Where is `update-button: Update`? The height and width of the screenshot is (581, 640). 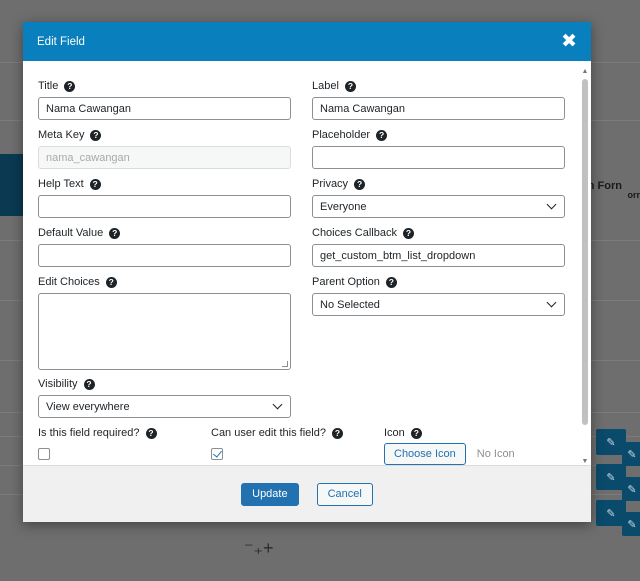 update-button: Update is located at coordinates (270, 494).